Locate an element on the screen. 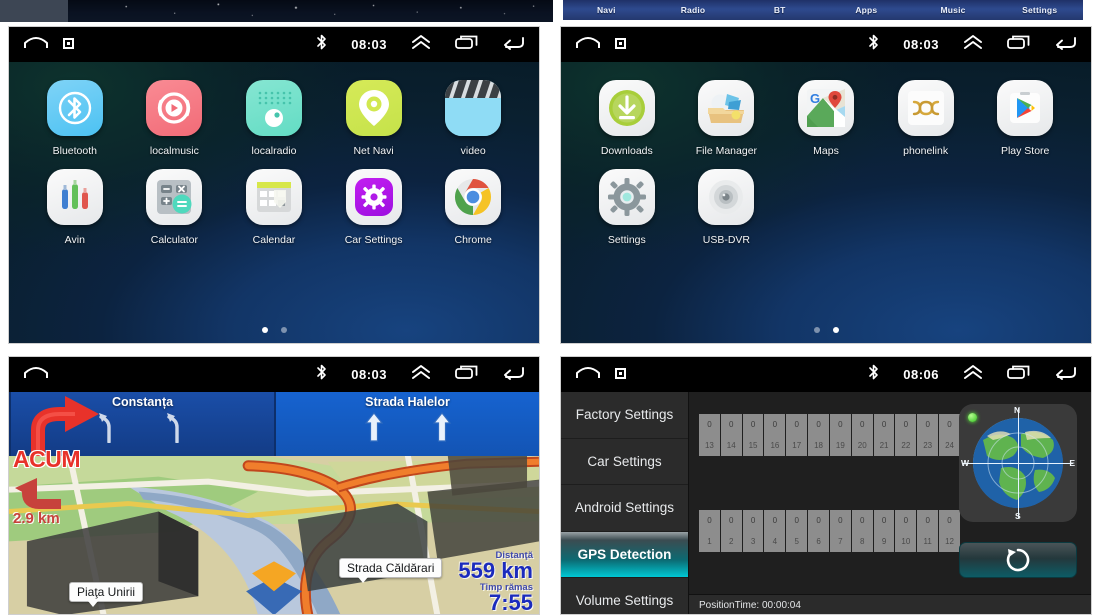 The width and height of the screenshot is (1100, 615). clapperboard-icon is located at coordinates (473, 108).